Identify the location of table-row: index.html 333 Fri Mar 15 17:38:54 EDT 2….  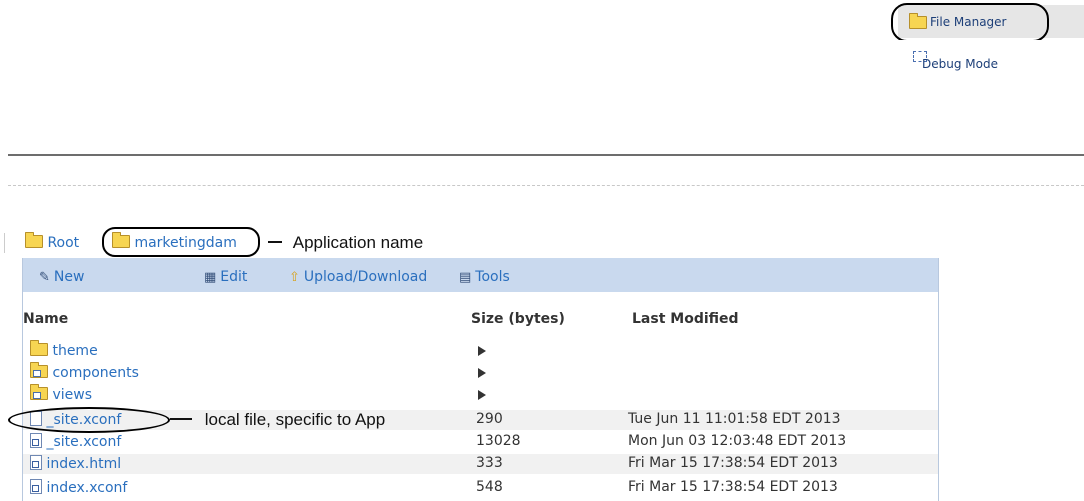
(480, 464).